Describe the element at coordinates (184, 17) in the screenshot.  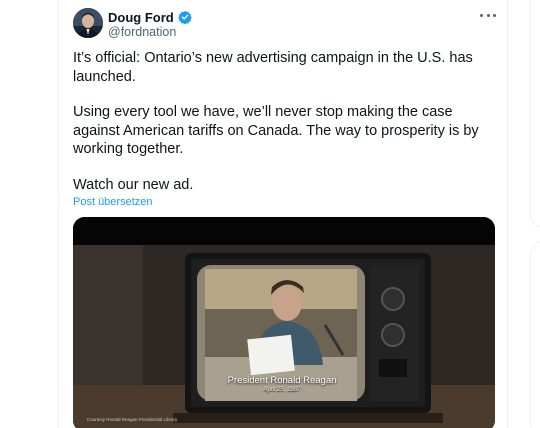
I see `verified-badge-icon` at that location.